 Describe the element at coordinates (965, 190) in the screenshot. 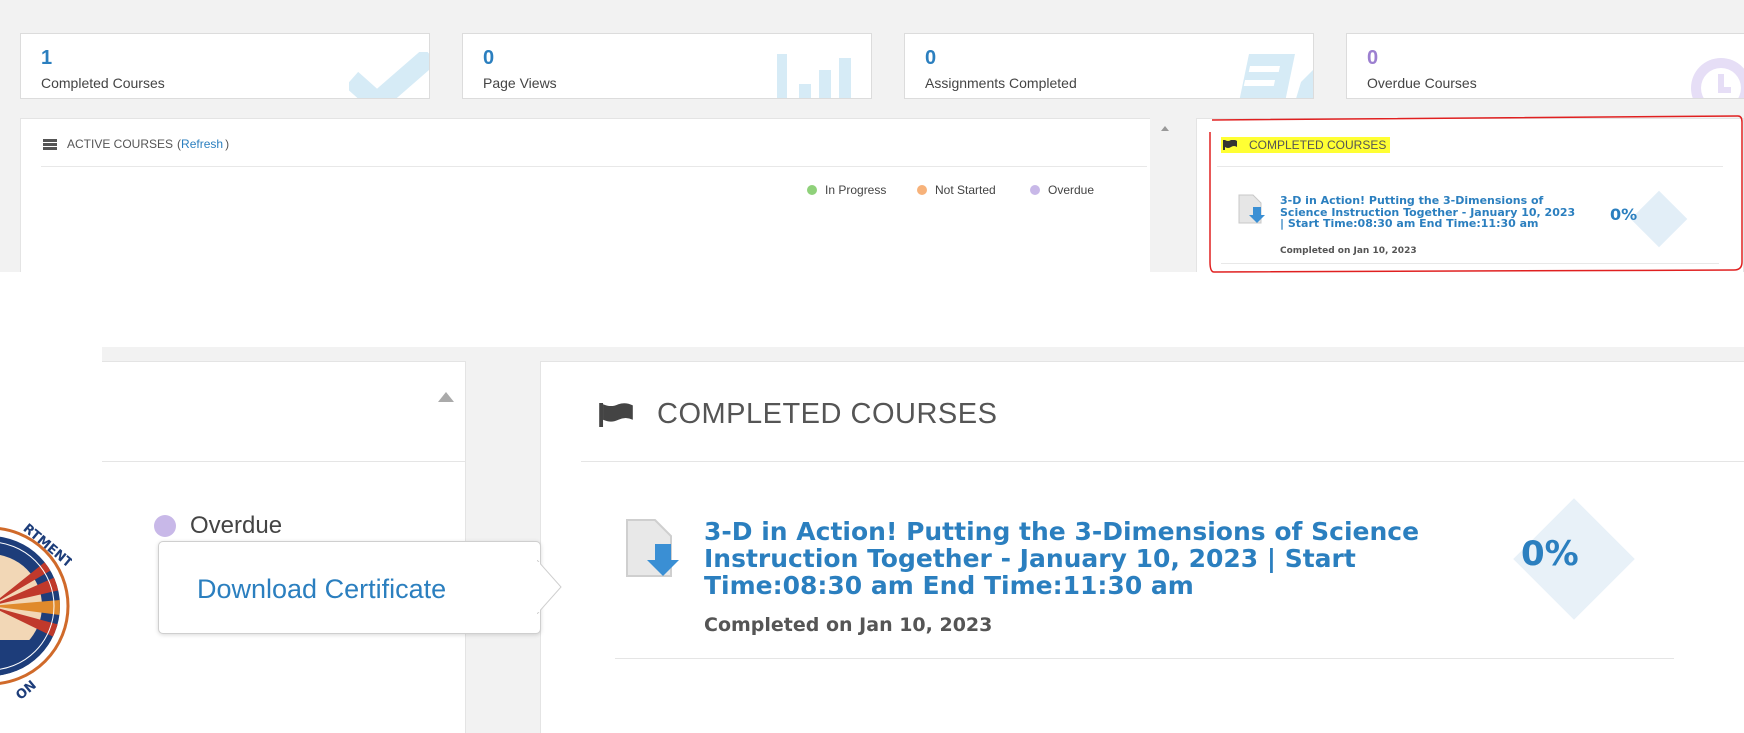

I see `legend-label: Not Started` at that location.